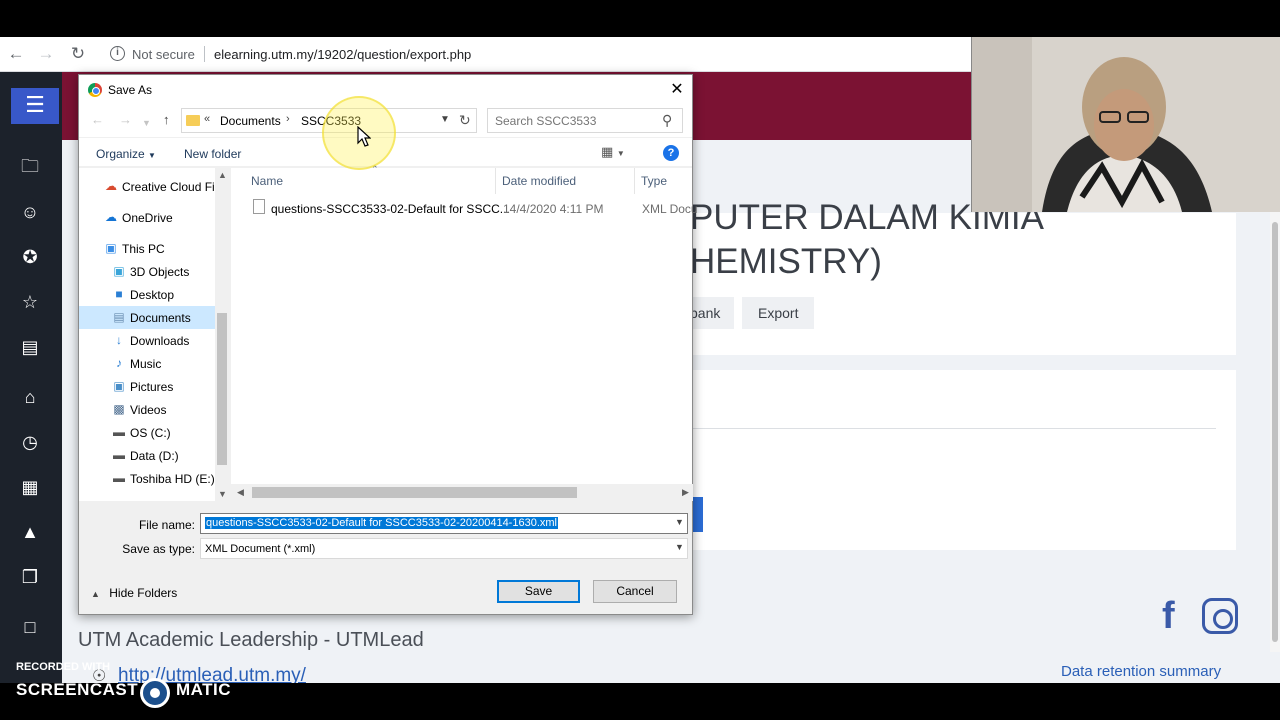  I want to click on nav-item-desktop: ■ Desktop, so click(147, 294).